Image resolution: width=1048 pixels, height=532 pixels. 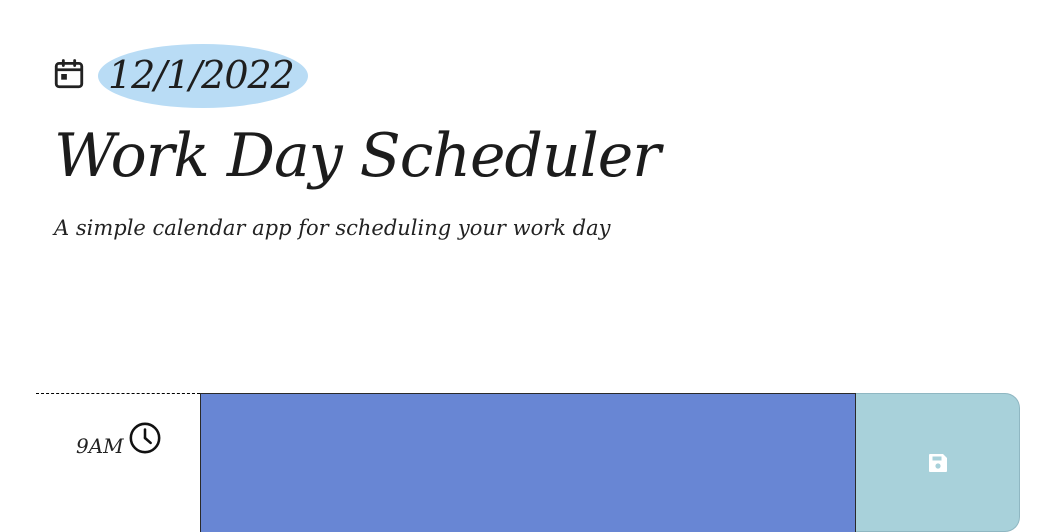 What do you see at coordinates (145, 438) in the screenshot?
I see `clock-icon` at bounding box center [145, 438].